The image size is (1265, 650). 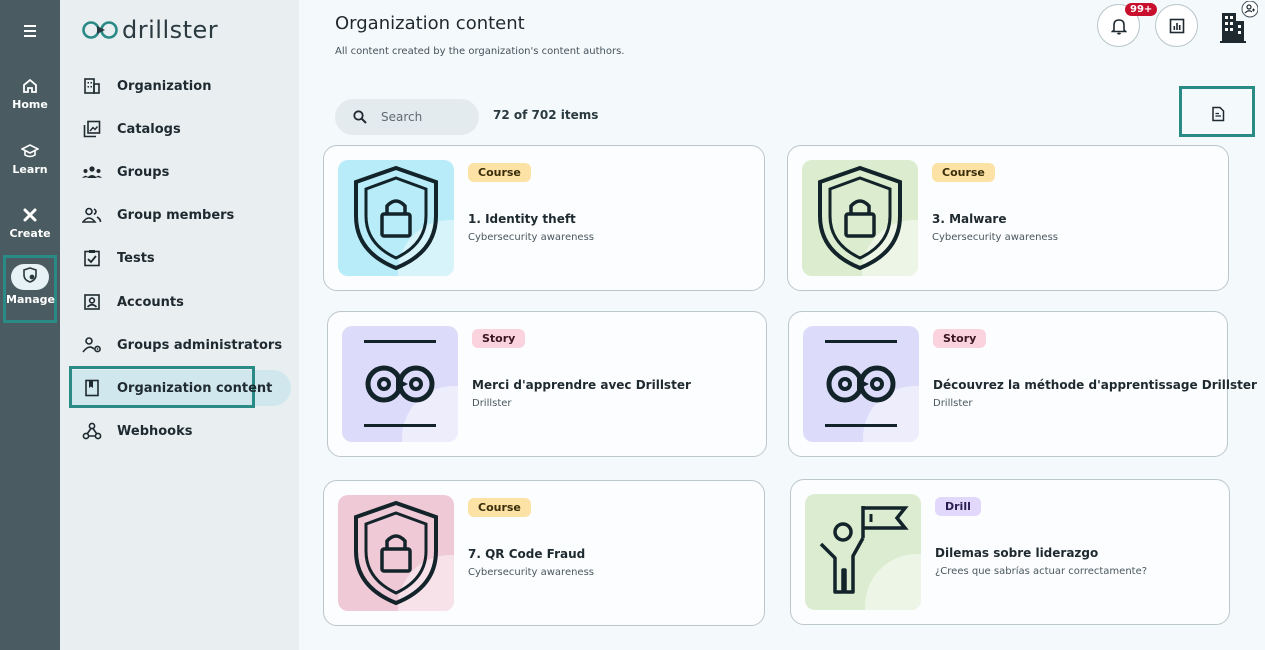 I want to click on home-icon, so click(x=30, y=85).